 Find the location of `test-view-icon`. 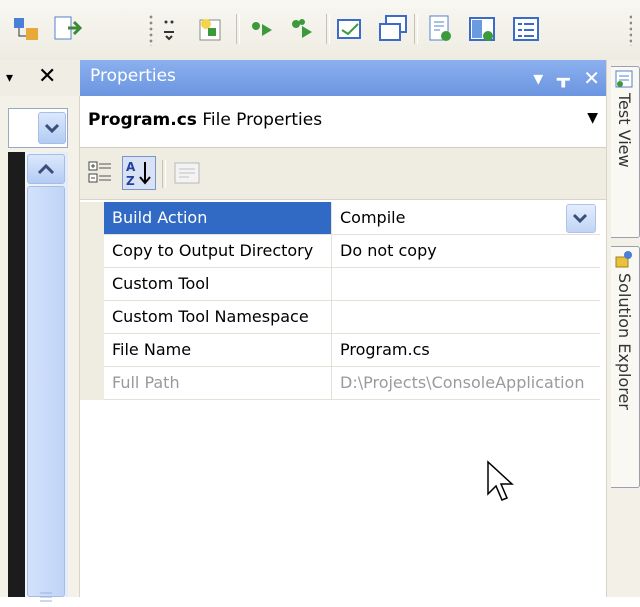

test-view-icon is located at coordinates (624, 79).